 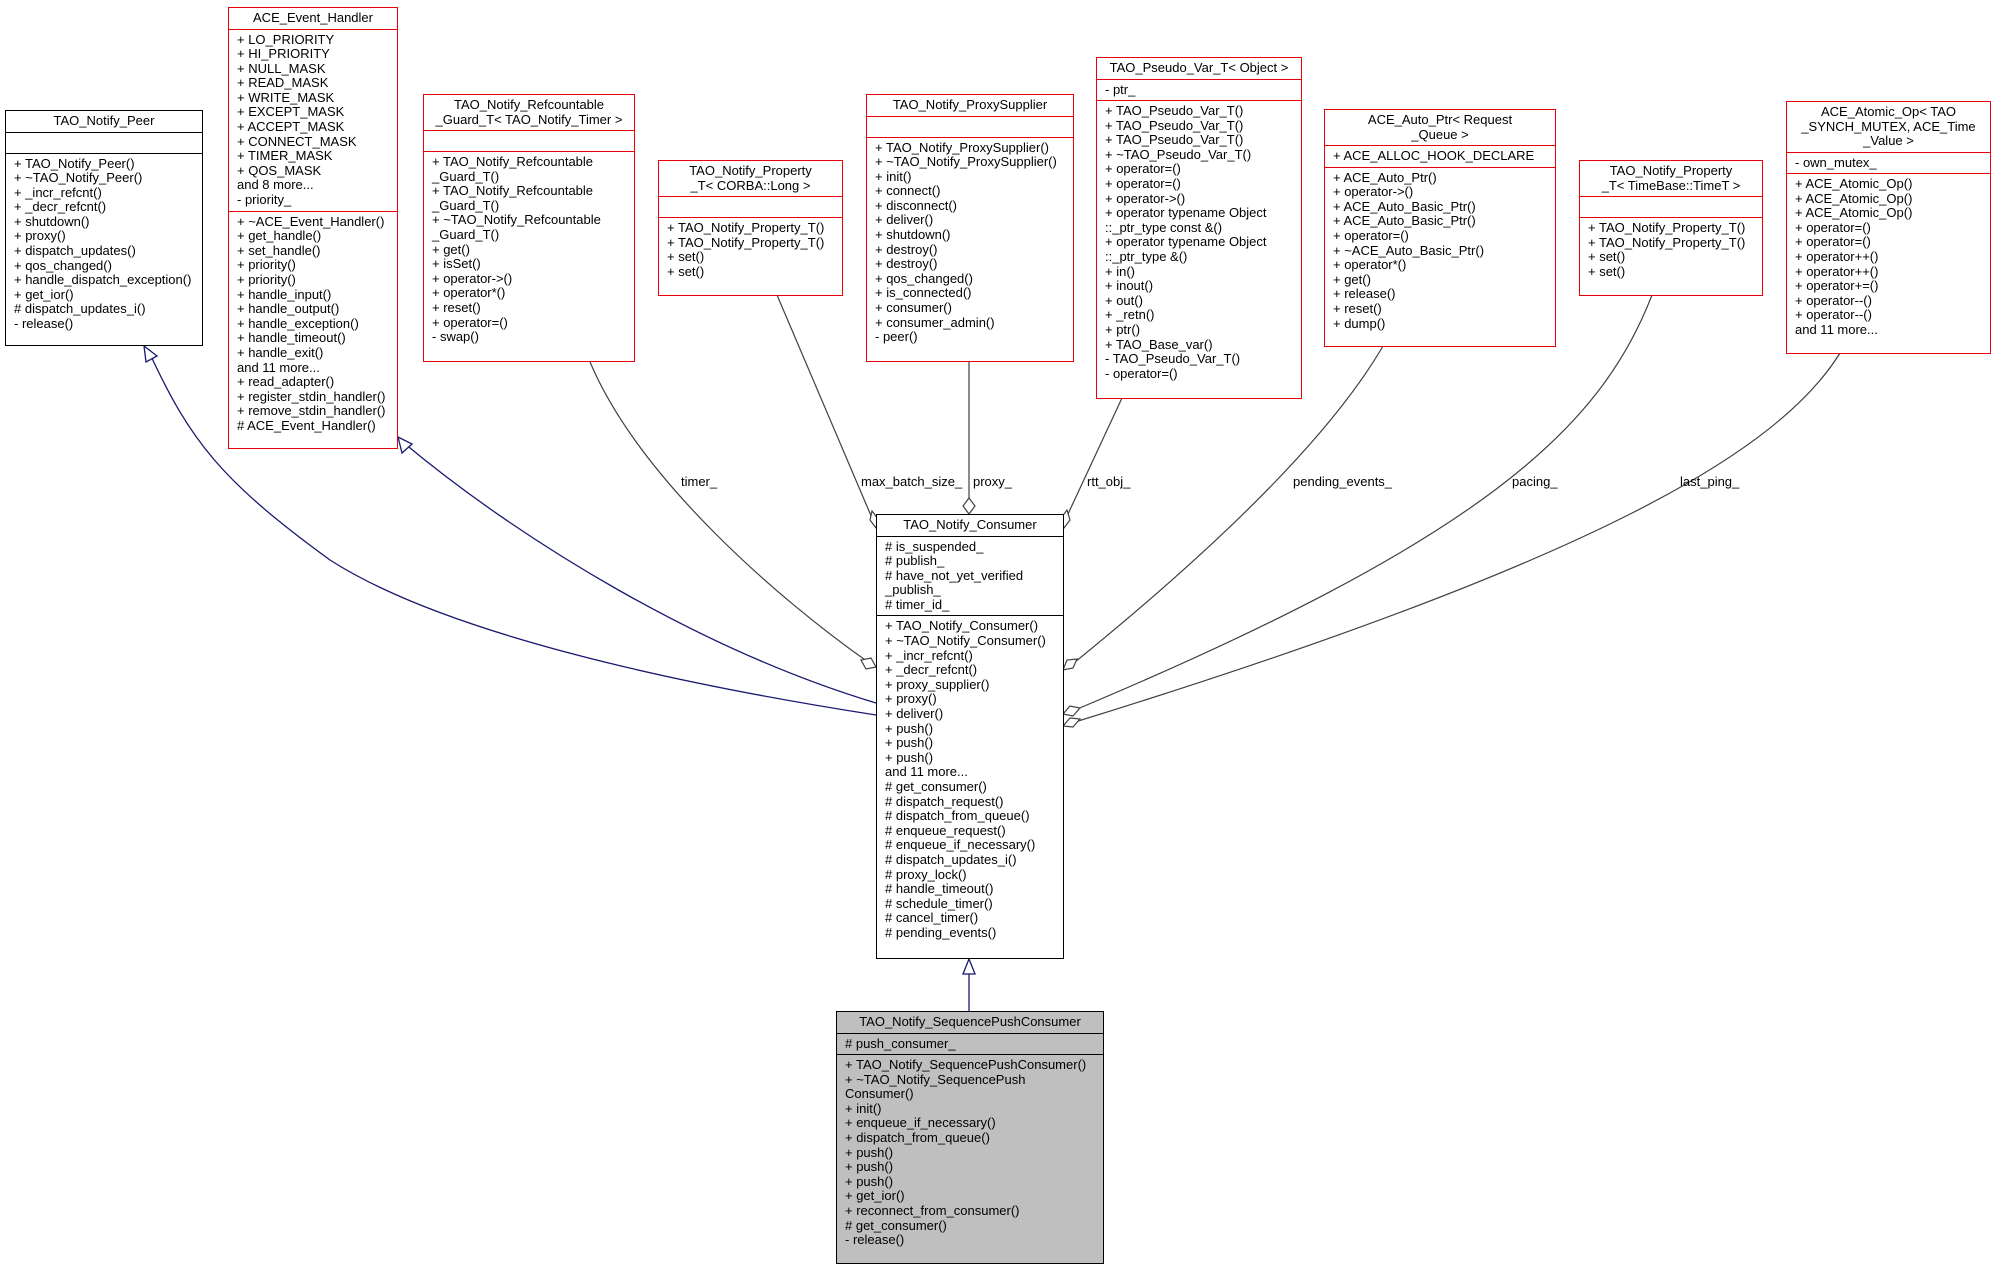 I want to click on attribute: + WRITE_MASK, so click(x=286, y=97).